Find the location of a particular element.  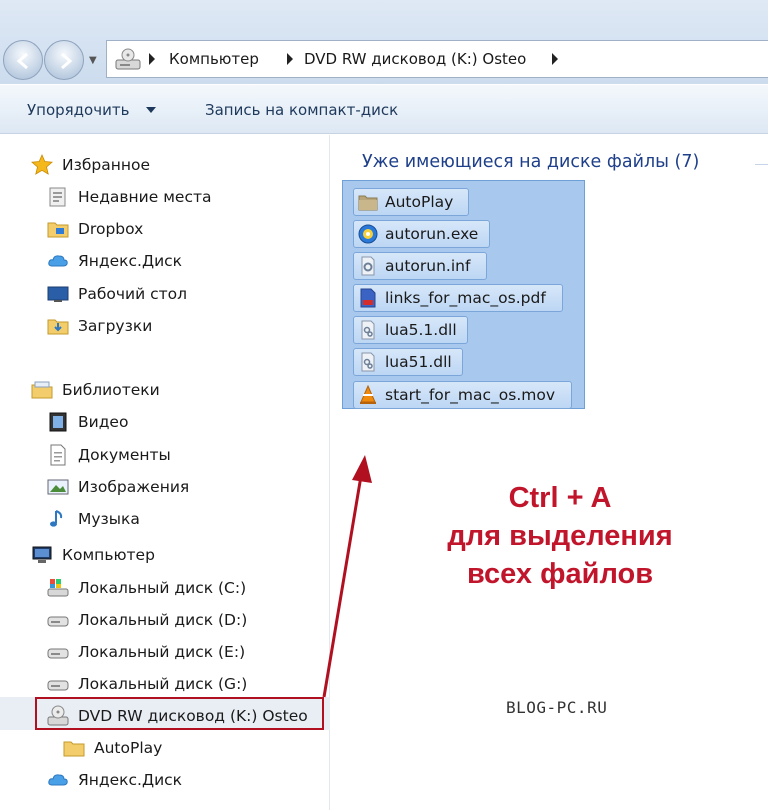

annotation-line-3: всех файлов is located at coordinates (560, 574).